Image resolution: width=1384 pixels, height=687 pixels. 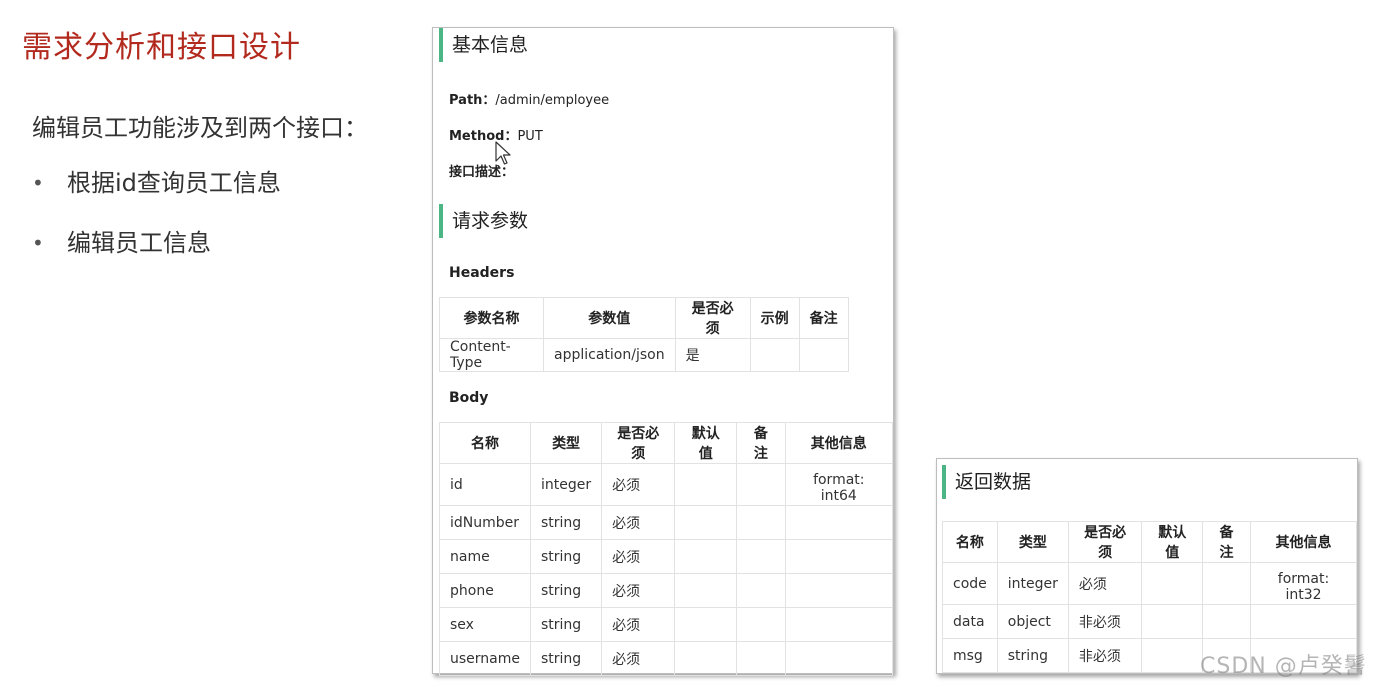 I want to click on method-value: PUT, so click(x=530, y=136).